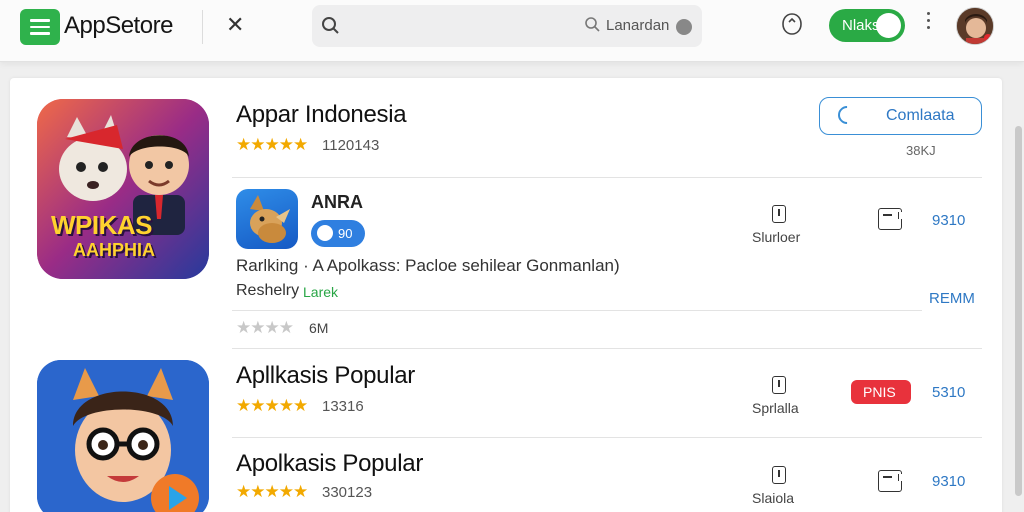 This screenshot has height=512, width=1024. I want to click on popular-app-price: 5310, so click(948, 392).